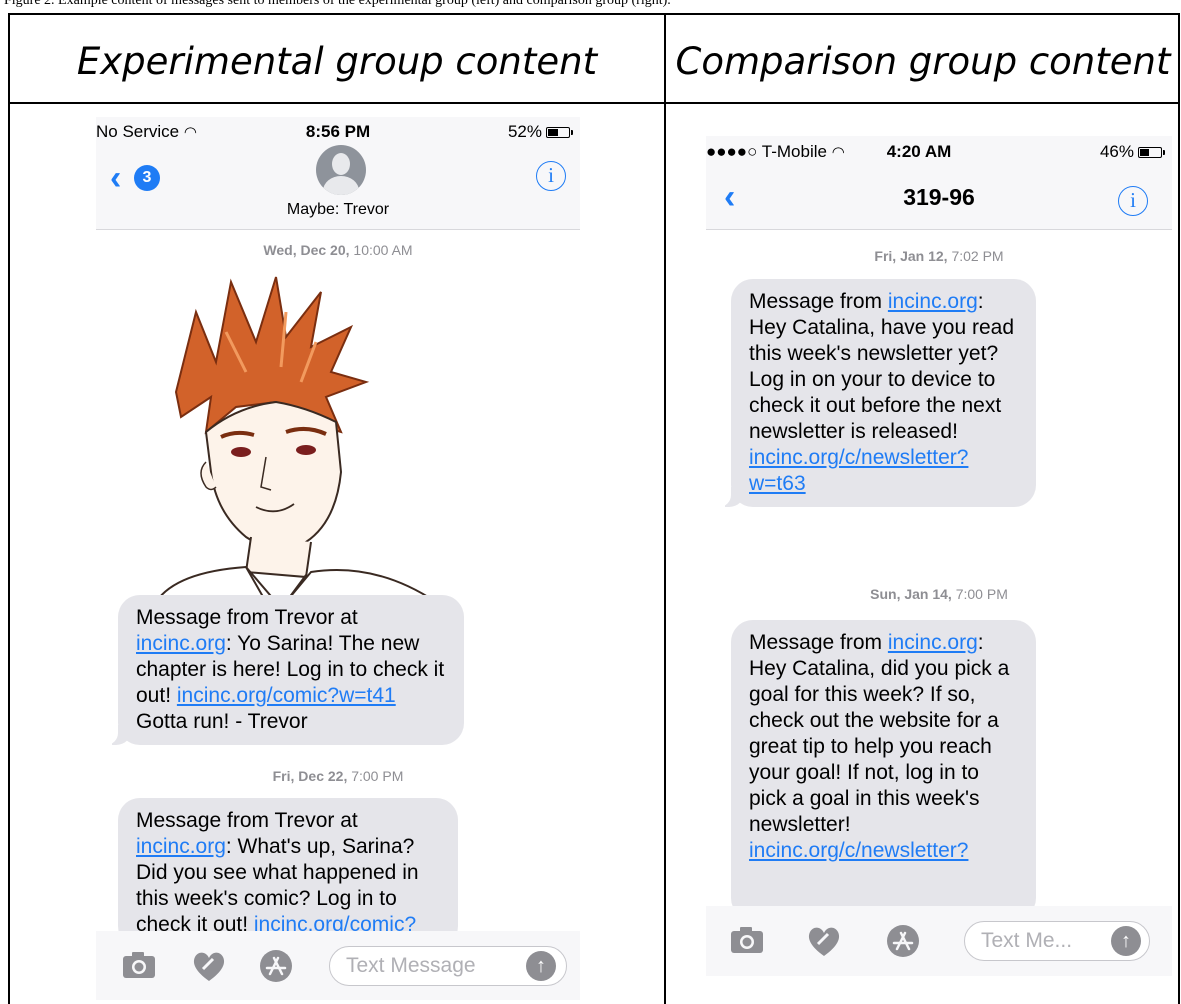 This screenshot has height=1004, width=1181. What do you see at coordinates (858, 470) in the screenshot?
I see `message-link: incinc.org/c/newsletter?w=t63` at bounding box center [858, 470].